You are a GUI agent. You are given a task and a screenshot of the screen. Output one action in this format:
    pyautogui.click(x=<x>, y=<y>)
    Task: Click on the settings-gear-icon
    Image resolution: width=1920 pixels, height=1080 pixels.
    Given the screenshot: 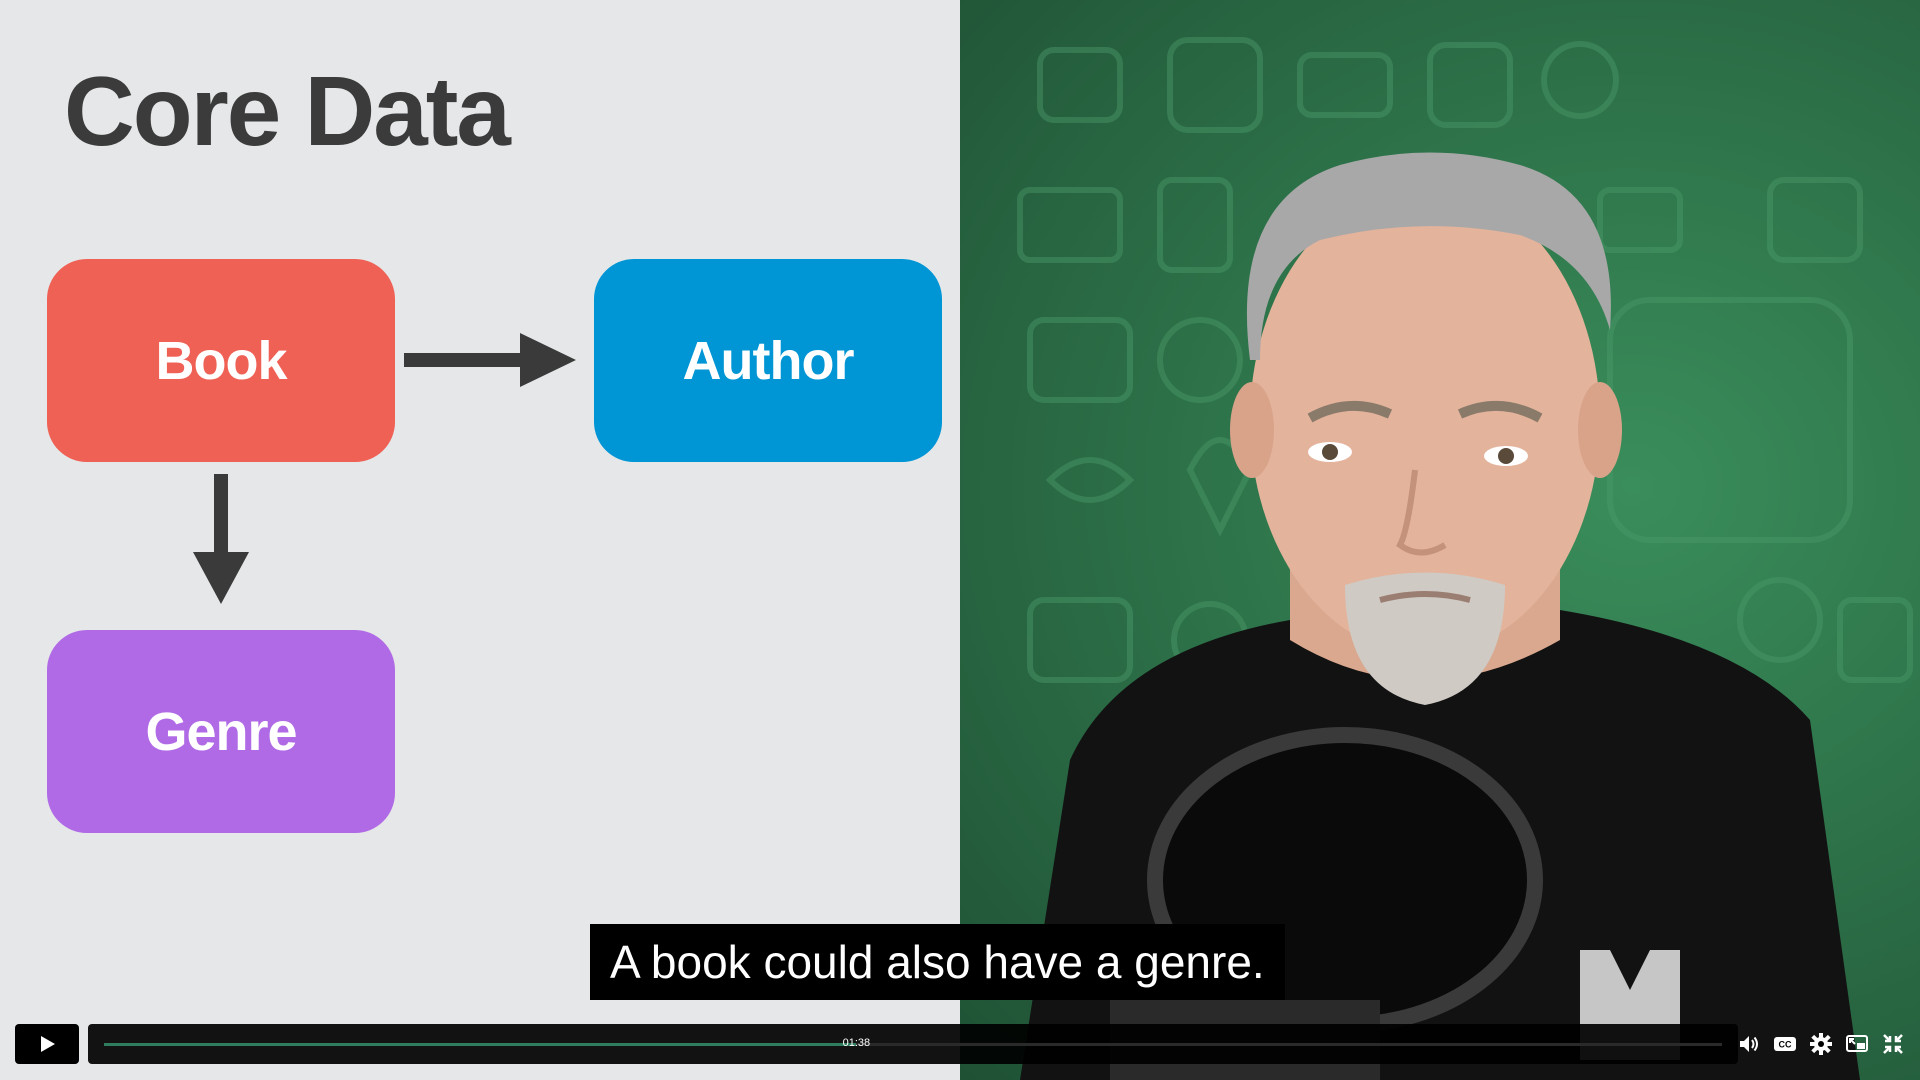 What is the action you would take?
    pyautogui.click(x=1821, y=1044)
    